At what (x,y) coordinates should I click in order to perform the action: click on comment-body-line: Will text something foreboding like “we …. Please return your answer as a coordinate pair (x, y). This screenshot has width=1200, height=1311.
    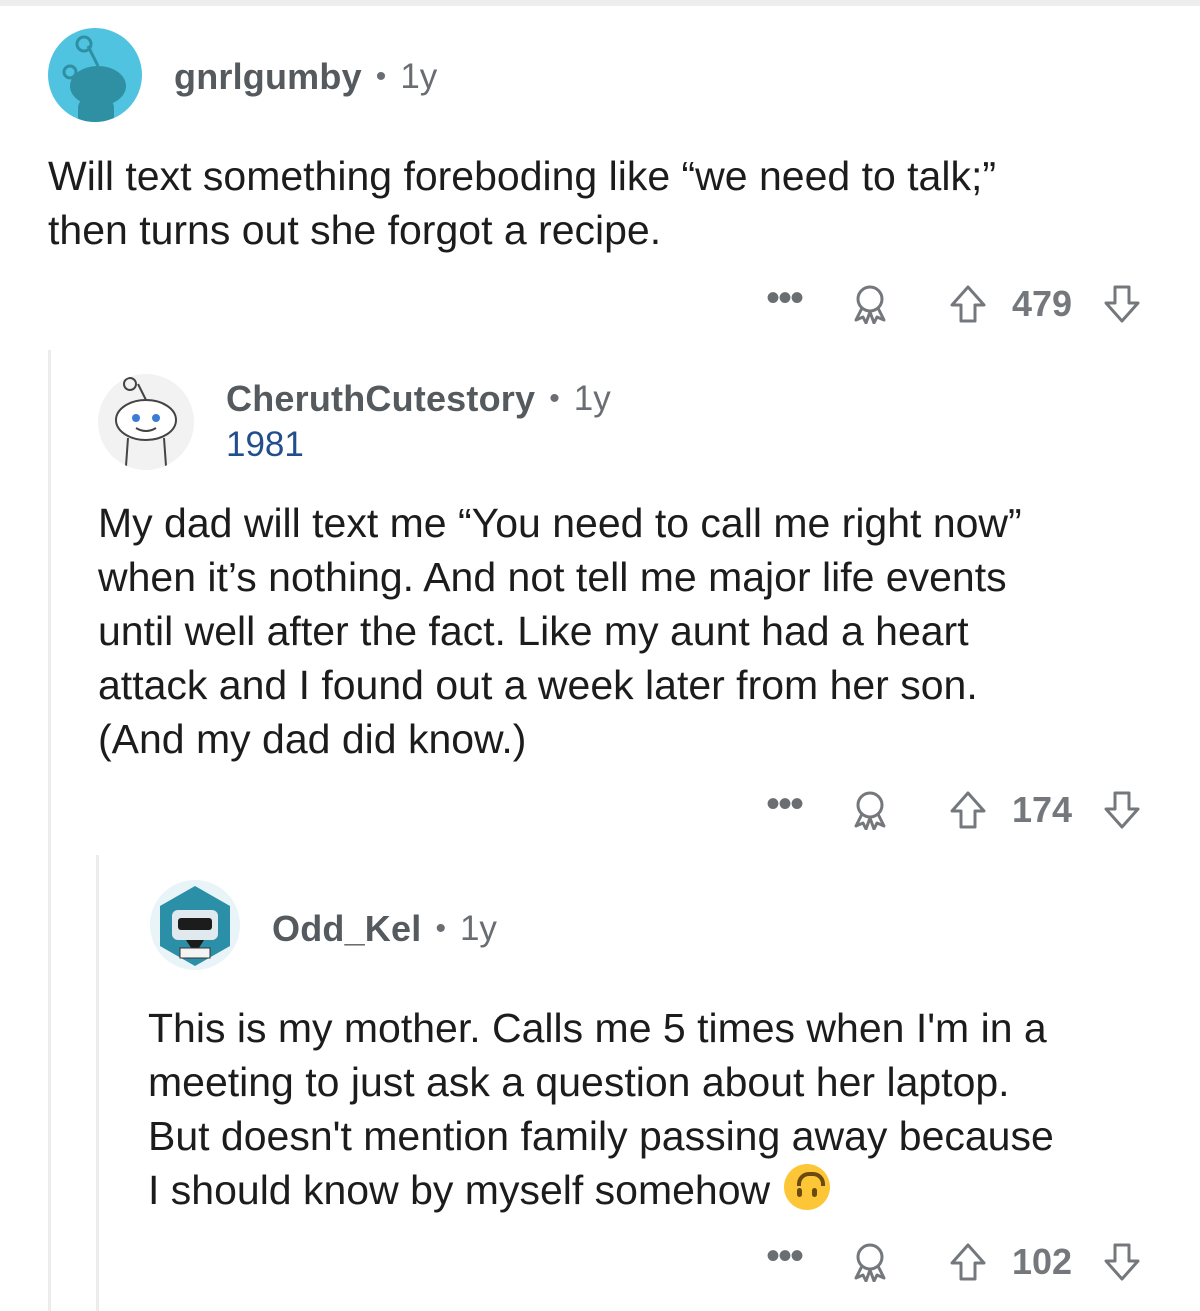
    Looking at the image, I should click on (522, 176).